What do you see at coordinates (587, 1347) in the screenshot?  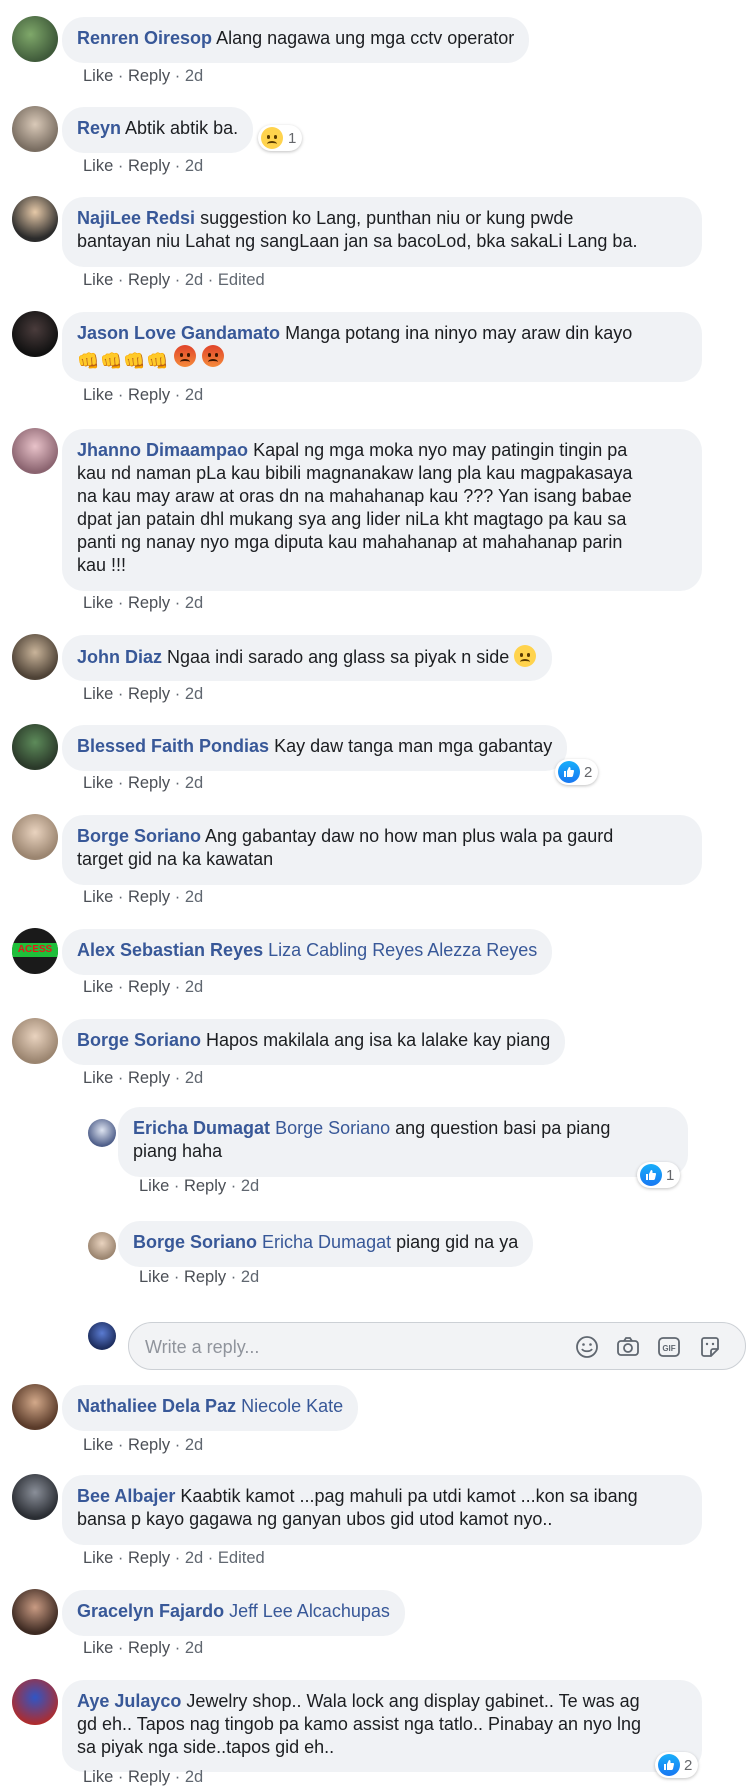 I see `emoji-icon` at bounding box center [587, 1347].